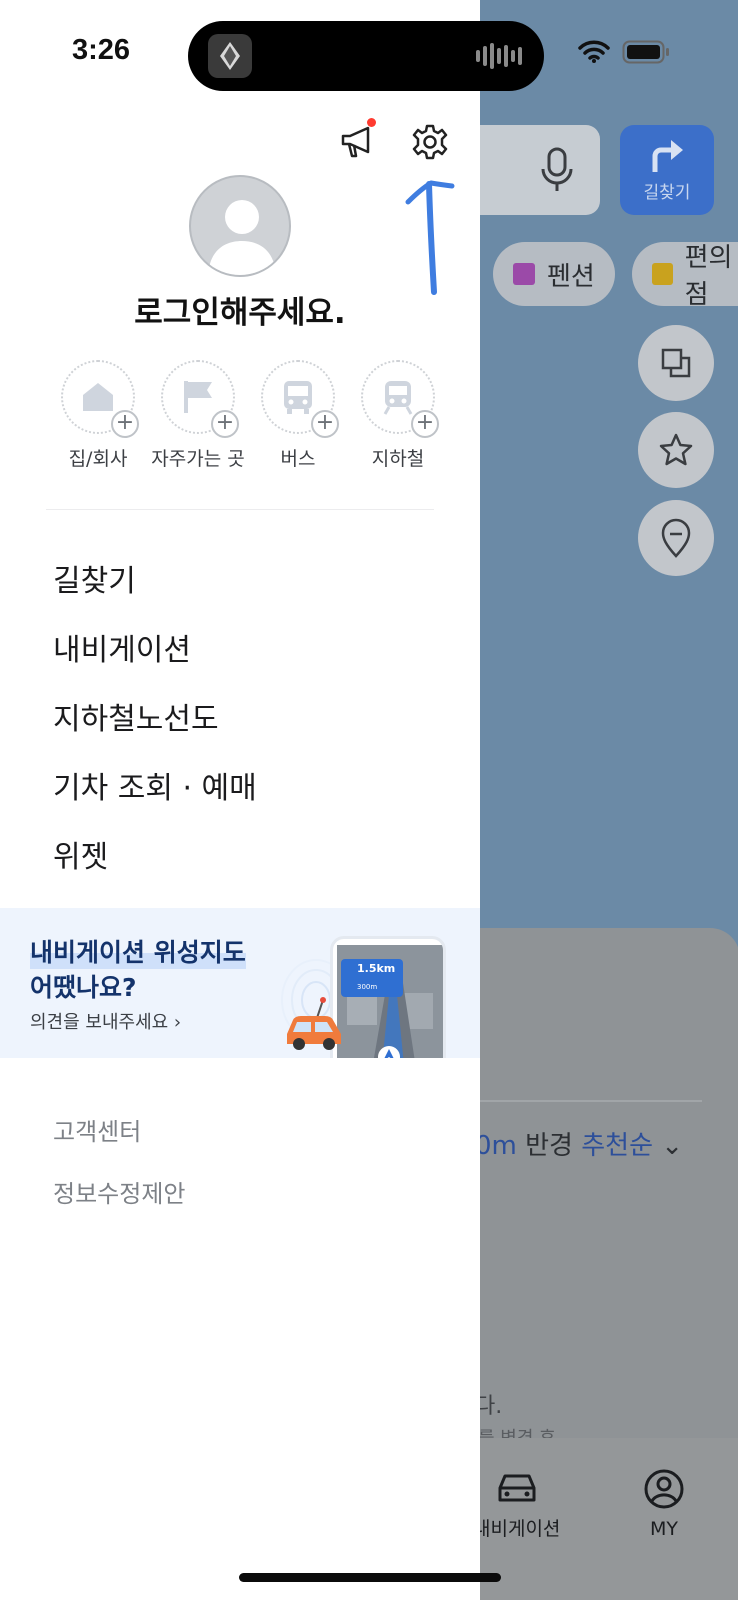  Describe the element at coordinates (240, 509) in the screenshot. I see `section-divider` at that location.